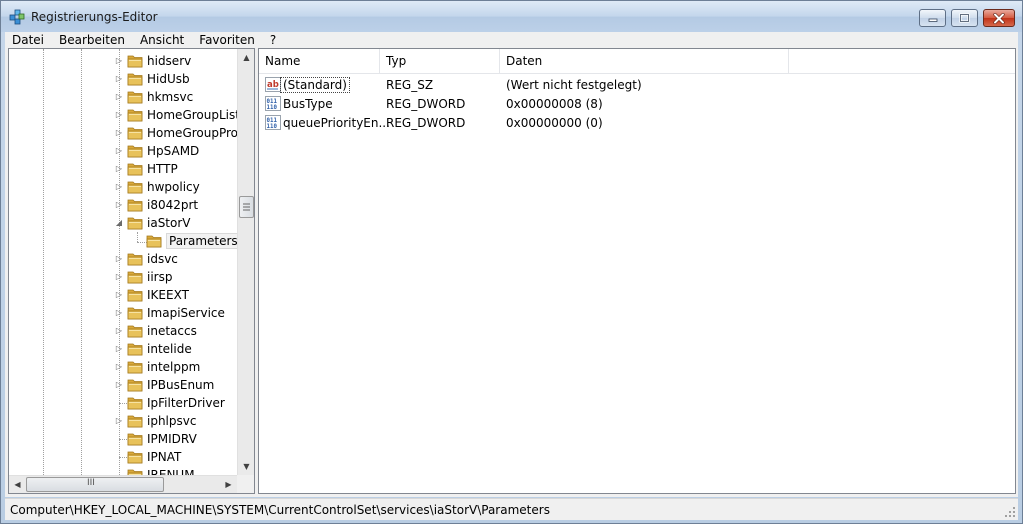 The height and width of the screenshot is (524, 1023). I want to click on tree-horizontal-scroll-thumb: III, so click(95, 484).